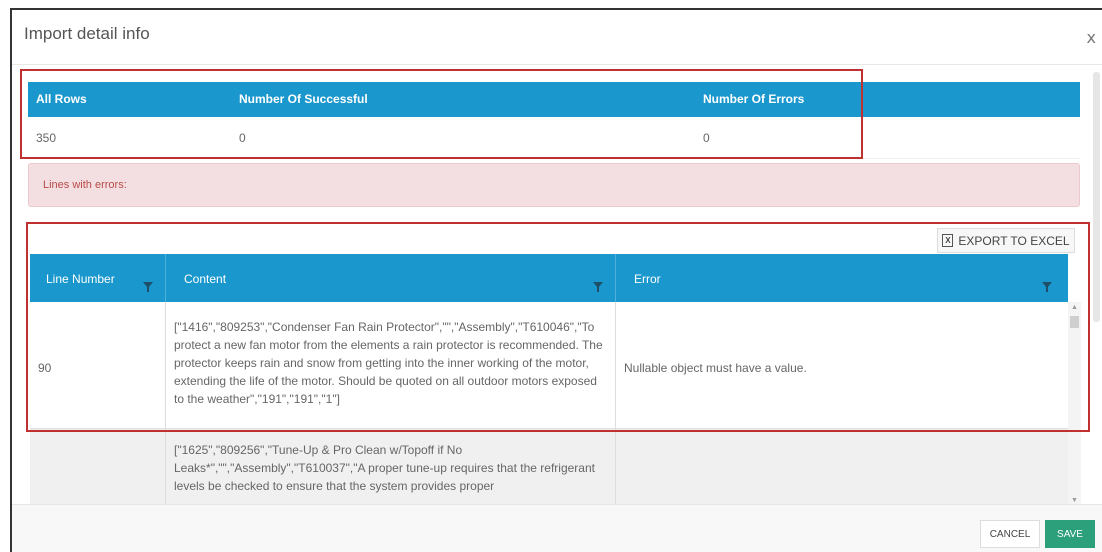  I want to click on dialog-scrollbar, so click(1096, 197).